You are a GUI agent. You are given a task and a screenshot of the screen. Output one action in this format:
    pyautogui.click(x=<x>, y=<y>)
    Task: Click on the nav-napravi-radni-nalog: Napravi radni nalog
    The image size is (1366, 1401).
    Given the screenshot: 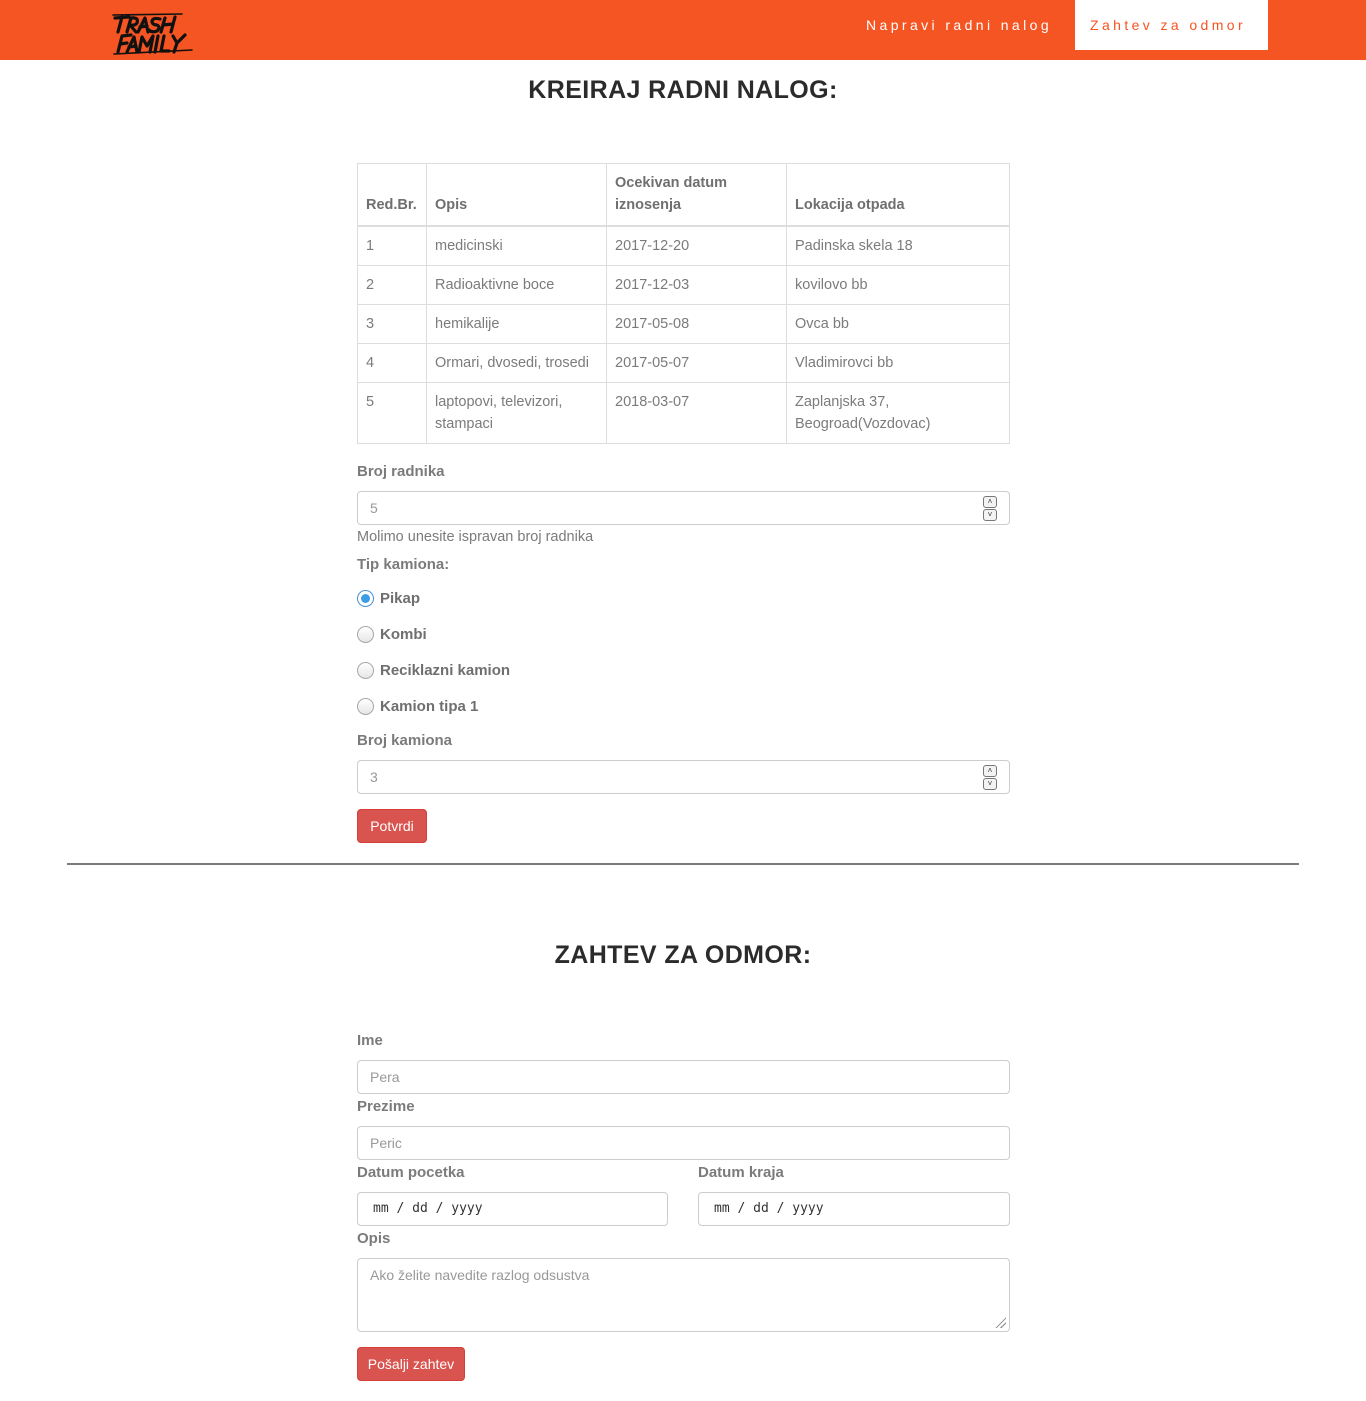 What is the action you would take?
    pyautogui.click(x=959, y=25)
    